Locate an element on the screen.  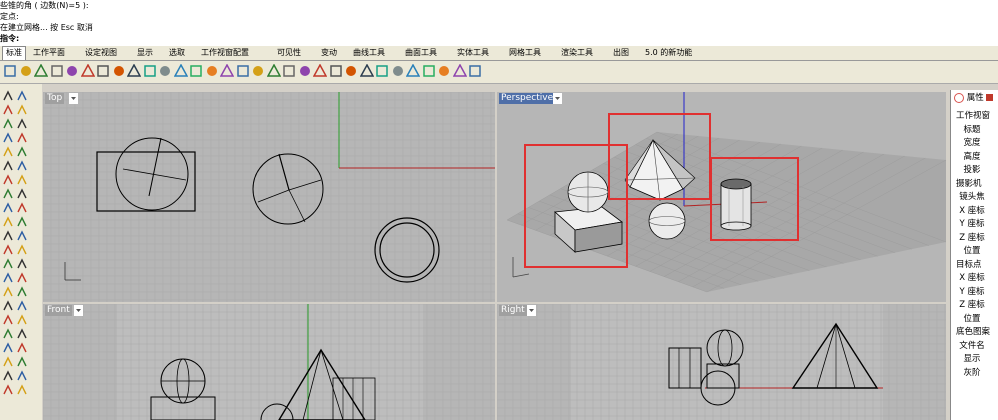
osnap-icon is located at coordinates (289, 71).